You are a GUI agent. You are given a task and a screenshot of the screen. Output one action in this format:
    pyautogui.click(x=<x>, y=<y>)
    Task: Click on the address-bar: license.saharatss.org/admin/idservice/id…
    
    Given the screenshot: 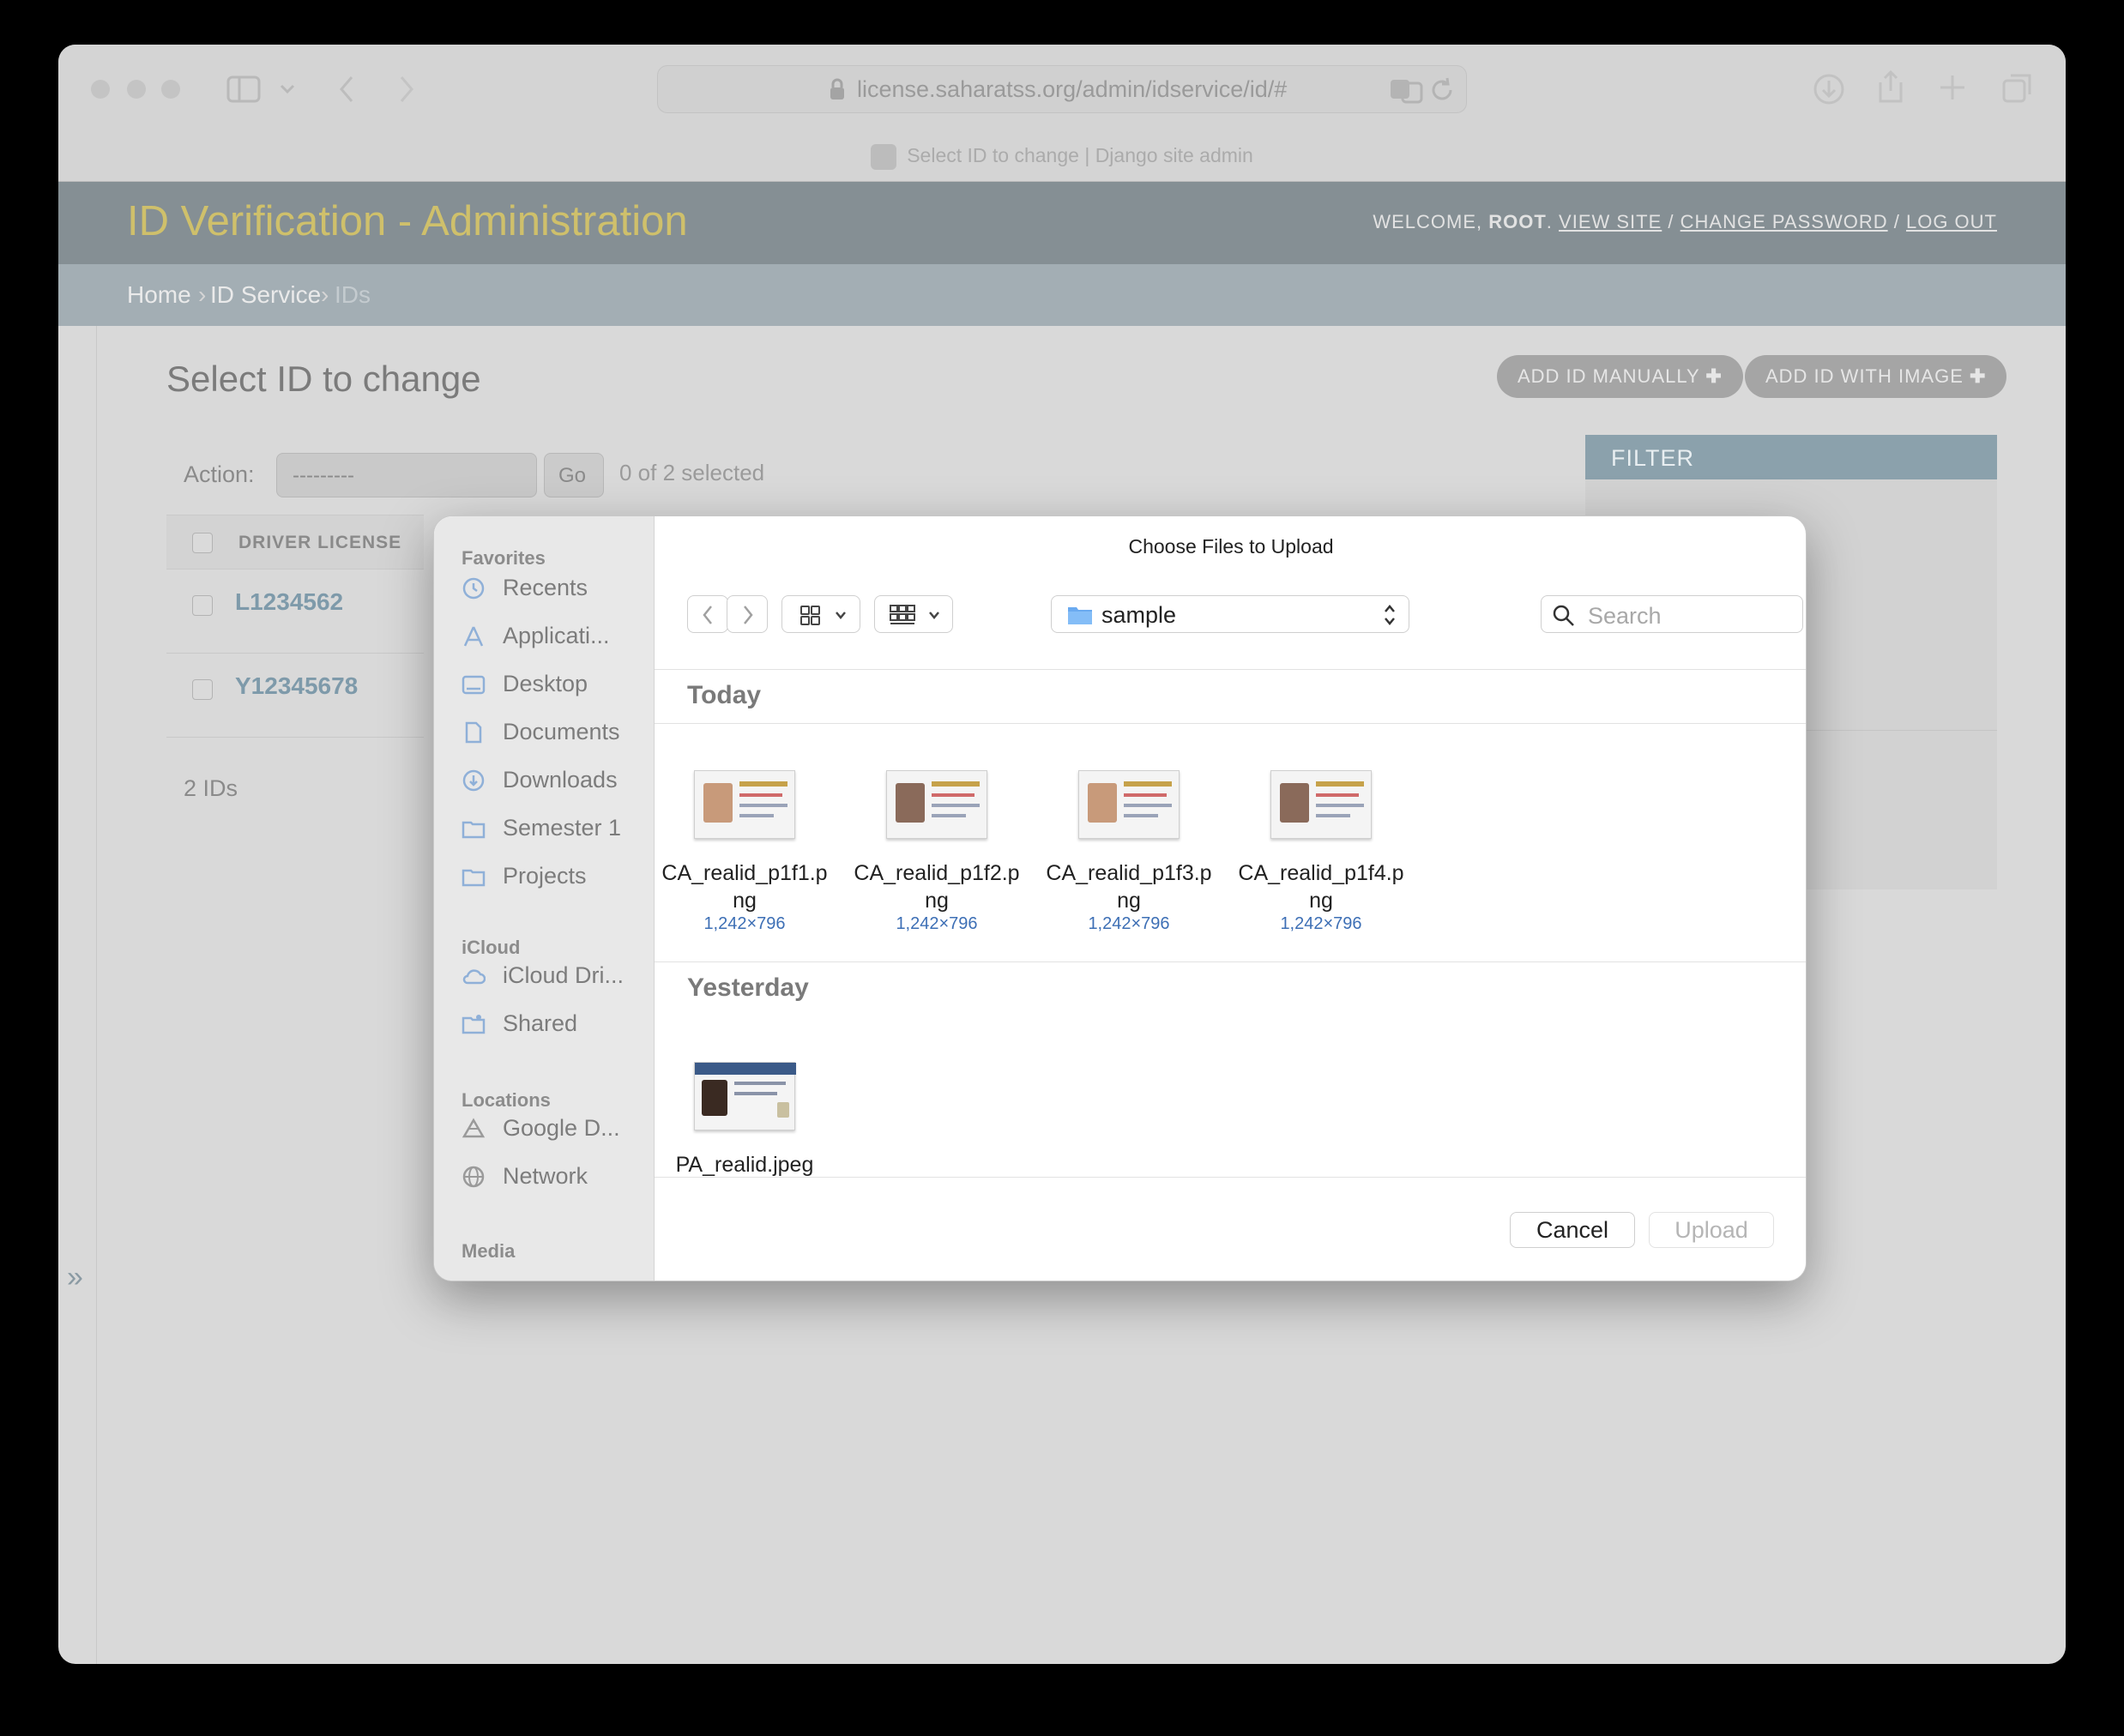 What is the action you would take?
    pyautogui.click(x=1062, y=89)
    